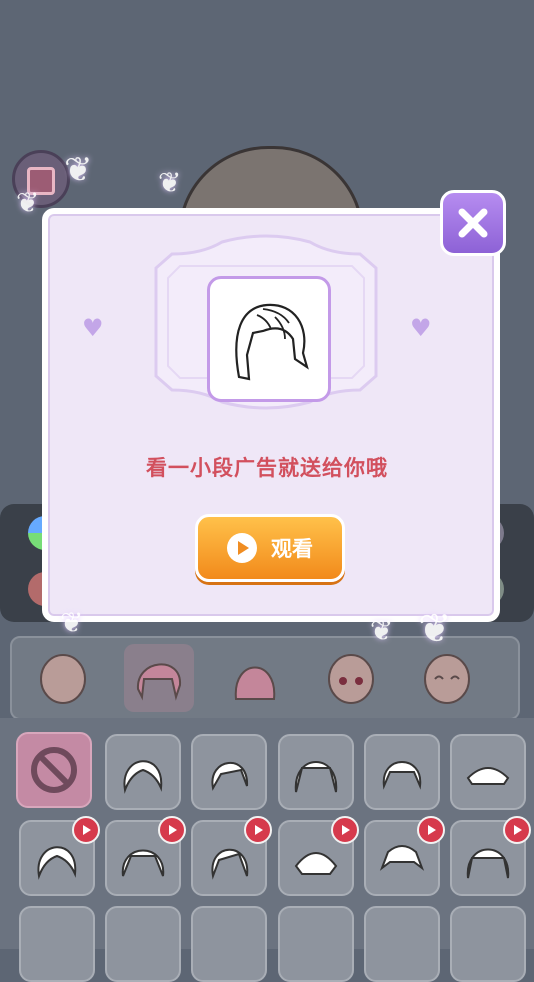  What do you see at coordinates (270, 548) in the screenshot?
I see `watch-ad-button: 观看` at bounding box center [270, 548].